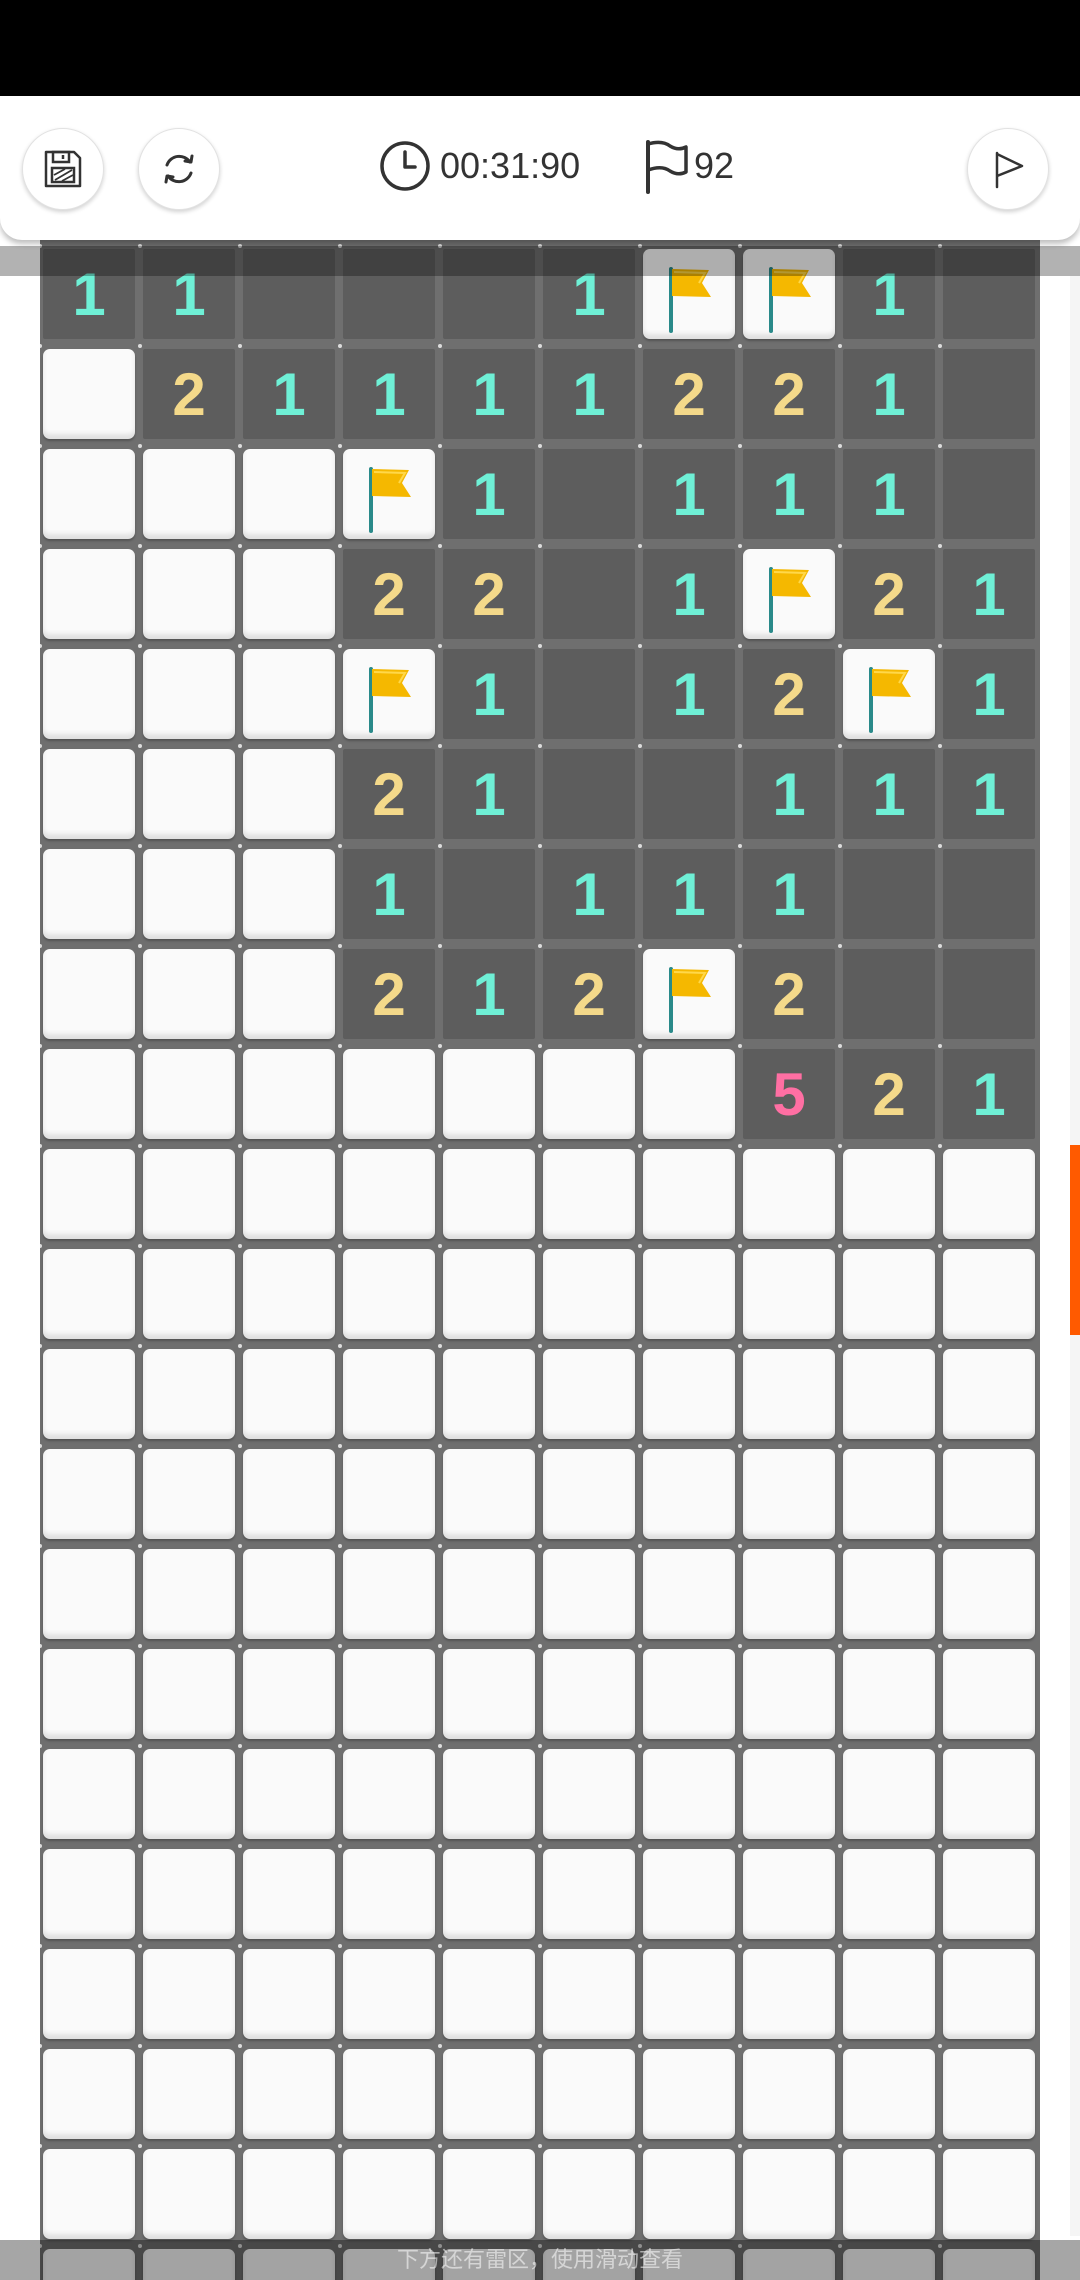  Describe the element at coordinates (1008, 169) in the screenshot. I see `flag-mode-button` at that location.